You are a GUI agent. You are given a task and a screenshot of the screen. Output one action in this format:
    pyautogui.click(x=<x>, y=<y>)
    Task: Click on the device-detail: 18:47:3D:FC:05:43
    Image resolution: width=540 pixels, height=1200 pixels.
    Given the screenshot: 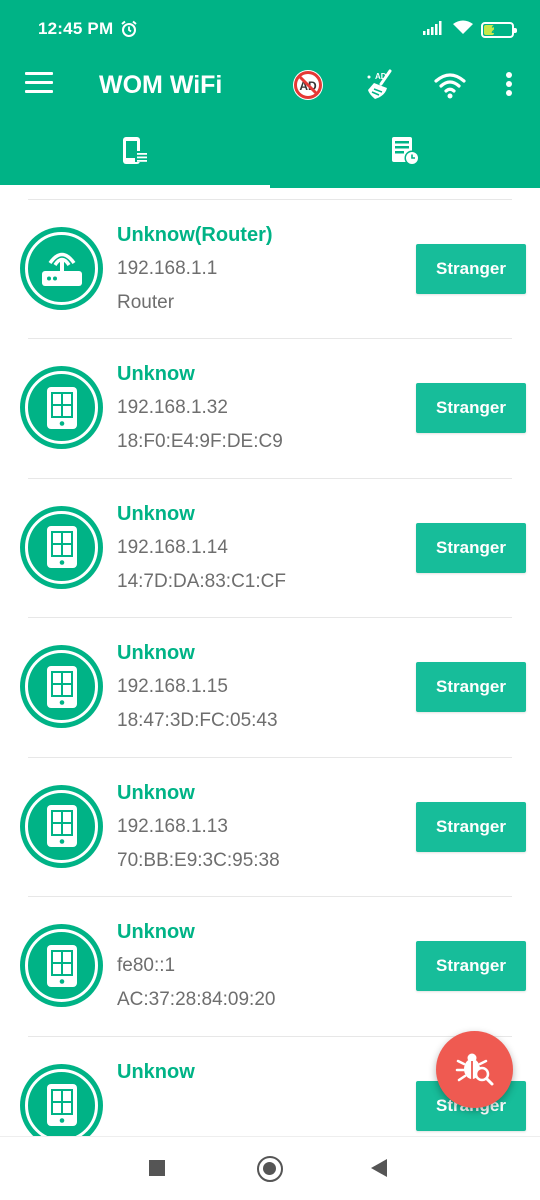 What is the action you would take?
    pyautogui.click(x=197, y=720)
    